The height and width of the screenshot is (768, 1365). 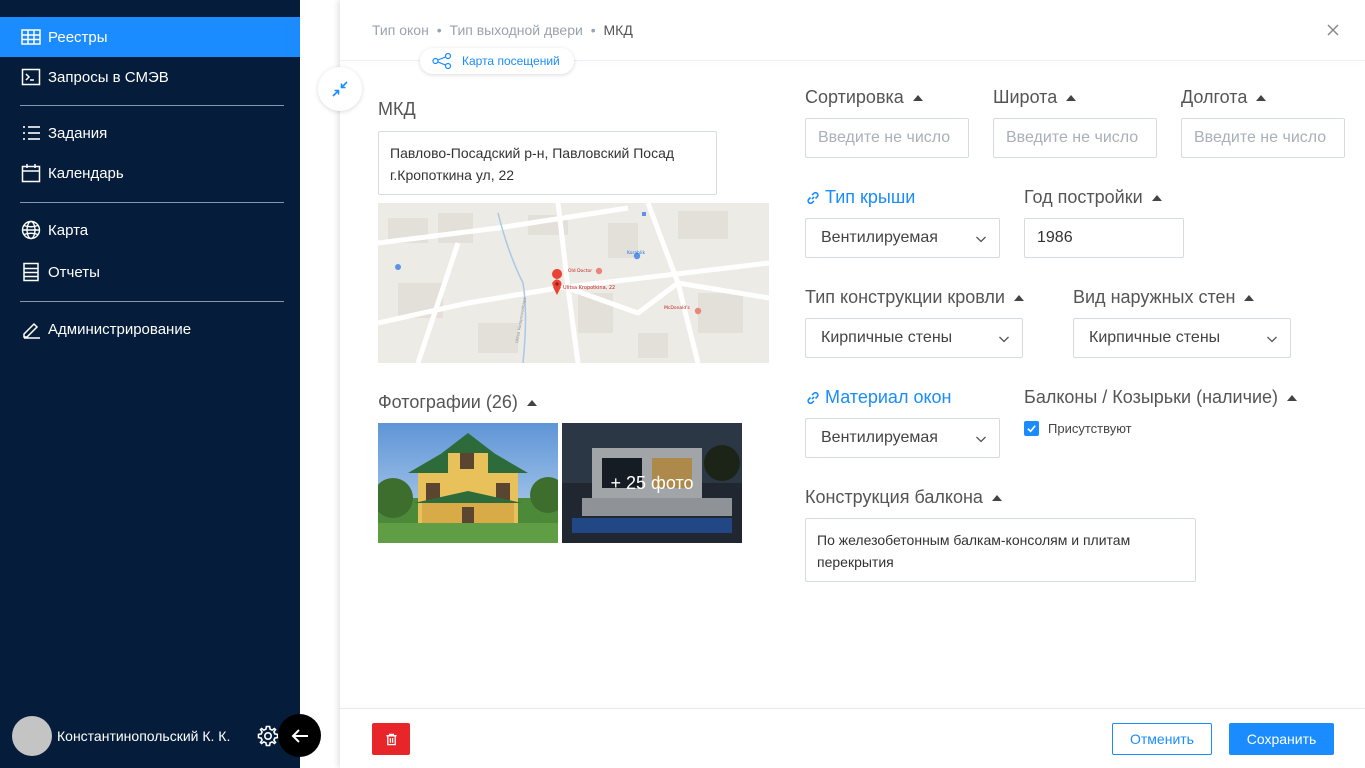 What do you see at coordinates (1164, 297) in the screenshot?
I see `outer-walls-label: Вид наружных стен` at bounding box center [1164, 297].